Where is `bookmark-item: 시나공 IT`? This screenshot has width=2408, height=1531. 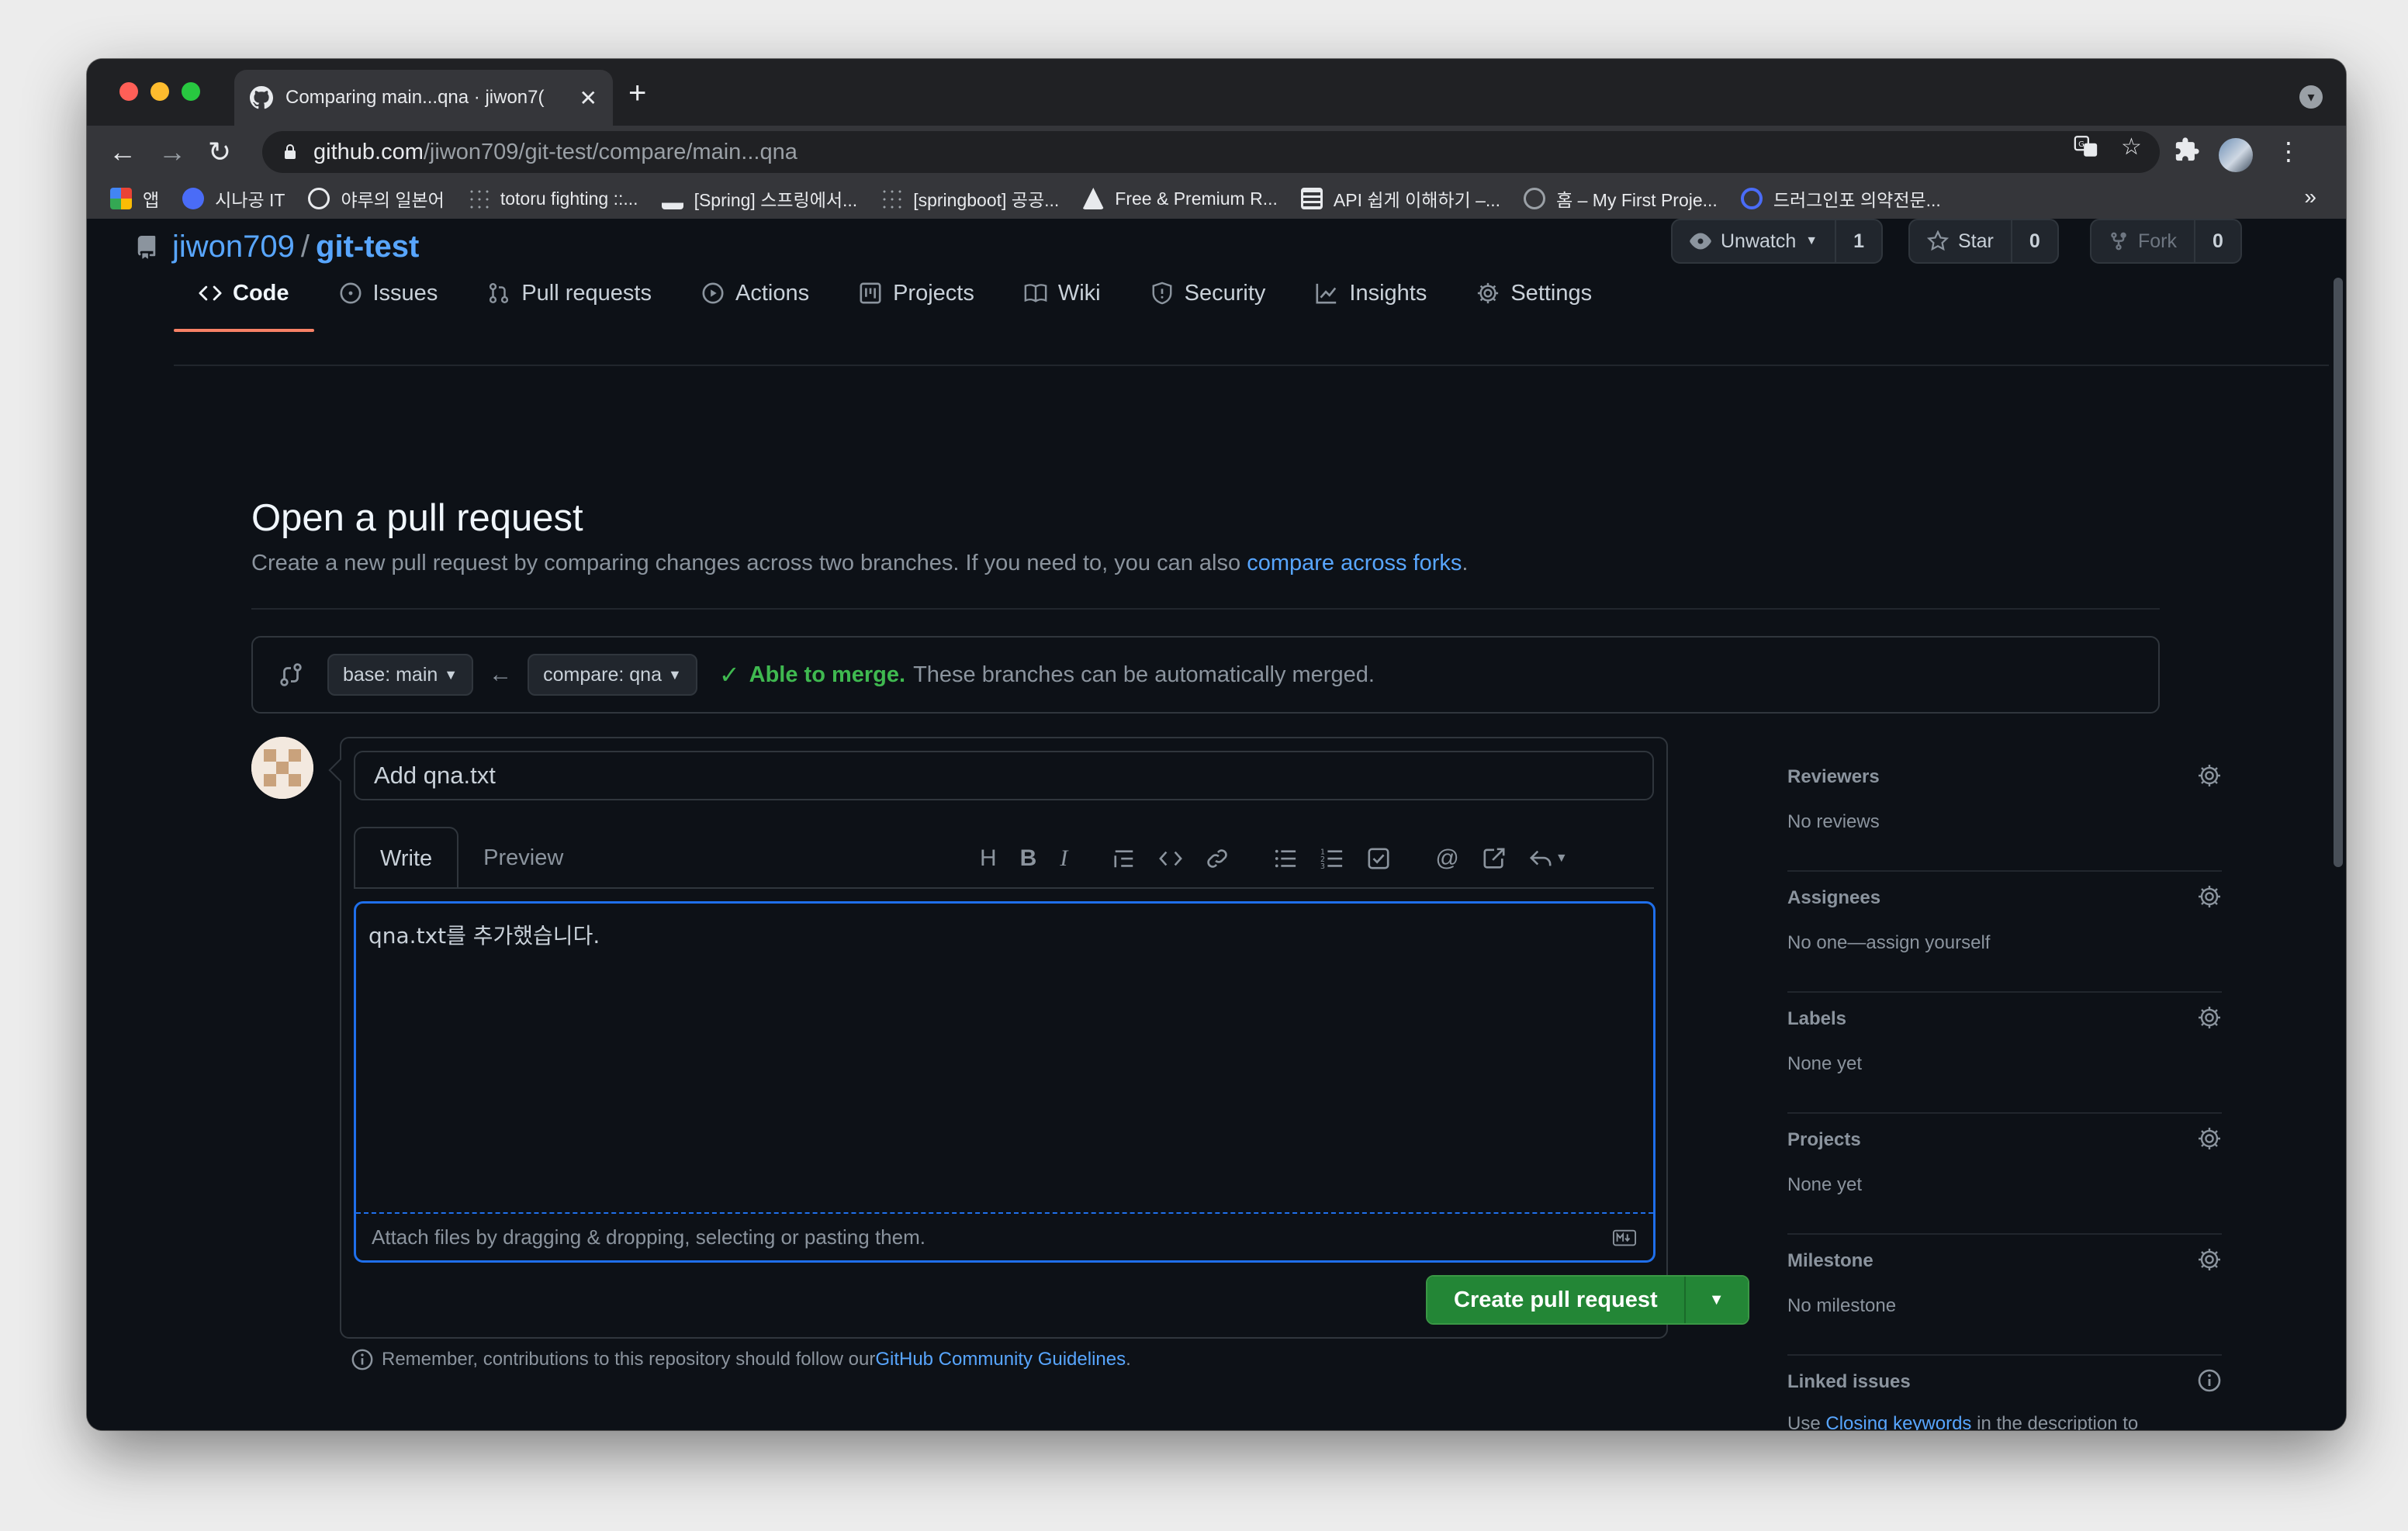 bookmark-item: 시나공 IT is located at coordinates (233, 198).